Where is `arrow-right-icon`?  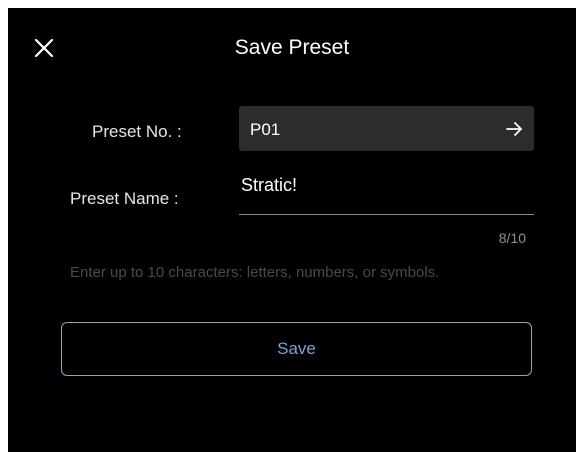
arrow-right-icon is located at coordinates (514, 129).